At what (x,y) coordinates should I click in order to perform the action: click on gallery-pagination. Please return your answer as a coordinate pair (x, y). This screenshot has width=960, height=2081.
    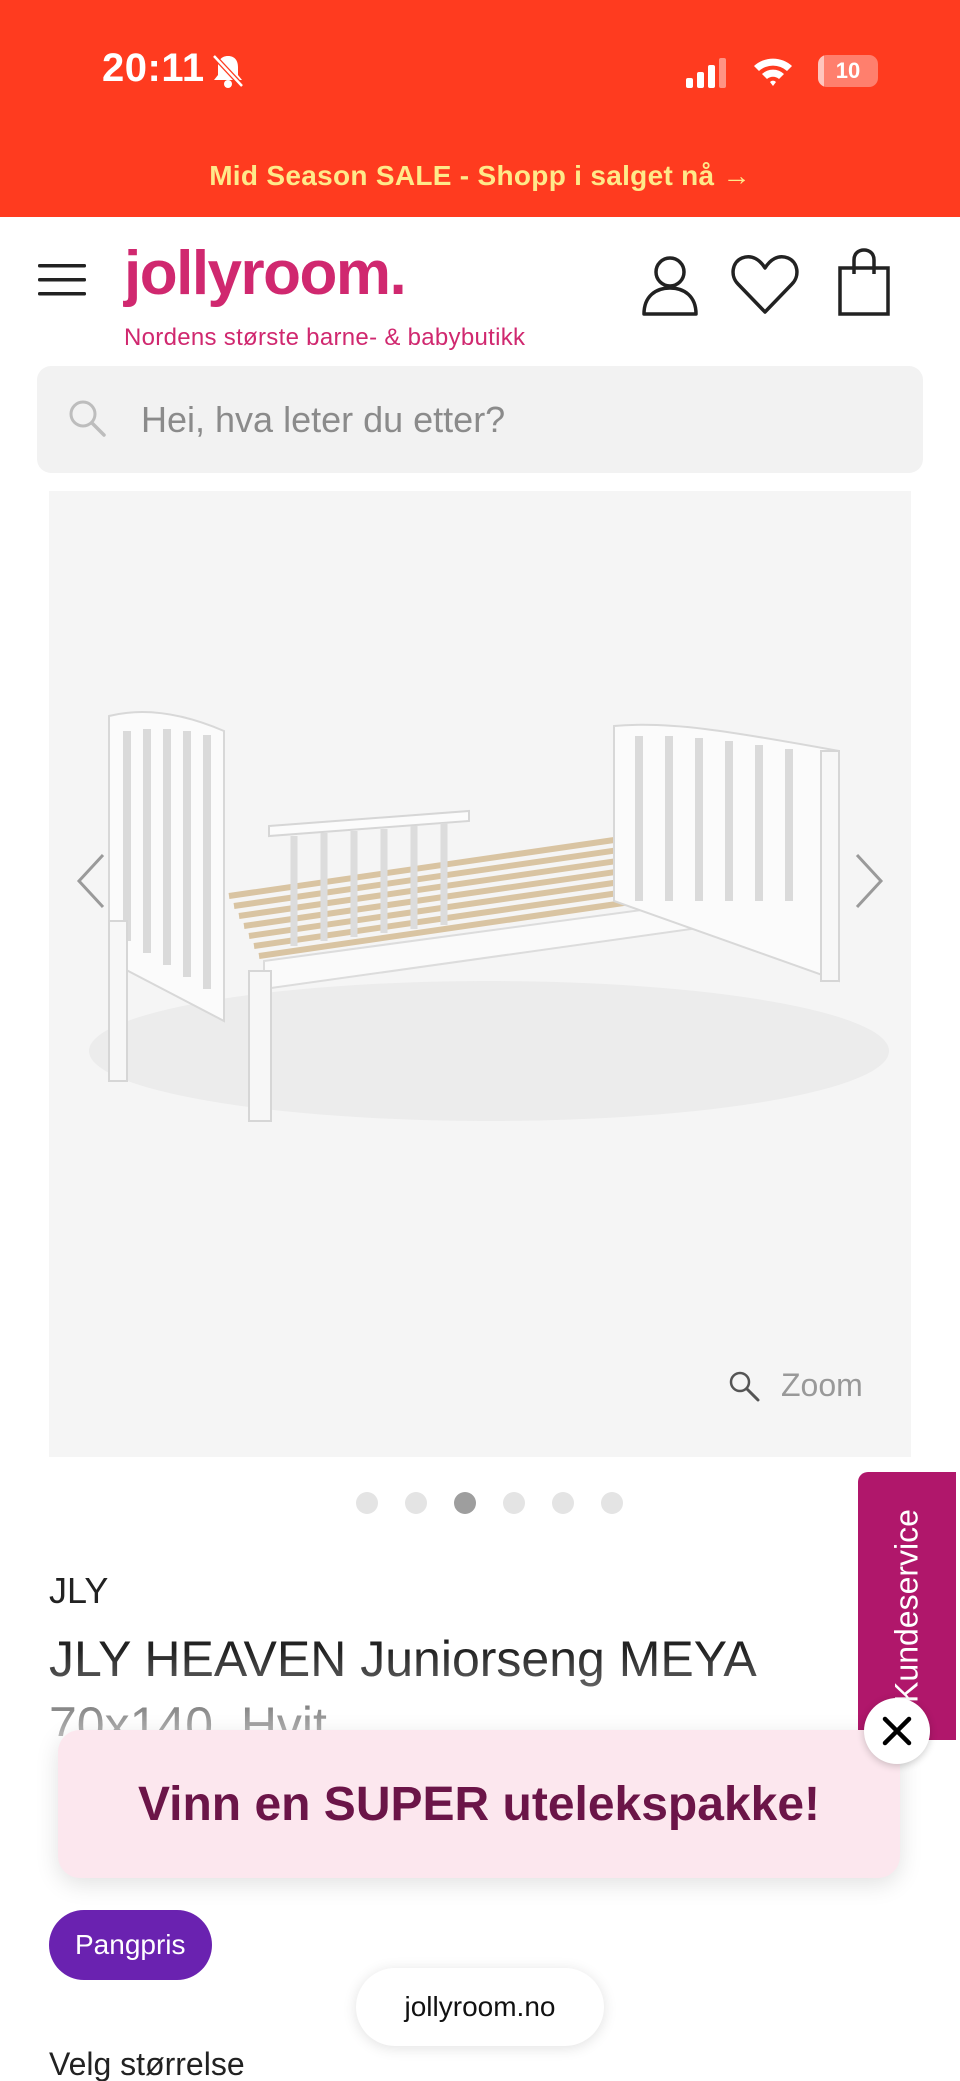
    Looking at the image, I should click on (503, 1503).